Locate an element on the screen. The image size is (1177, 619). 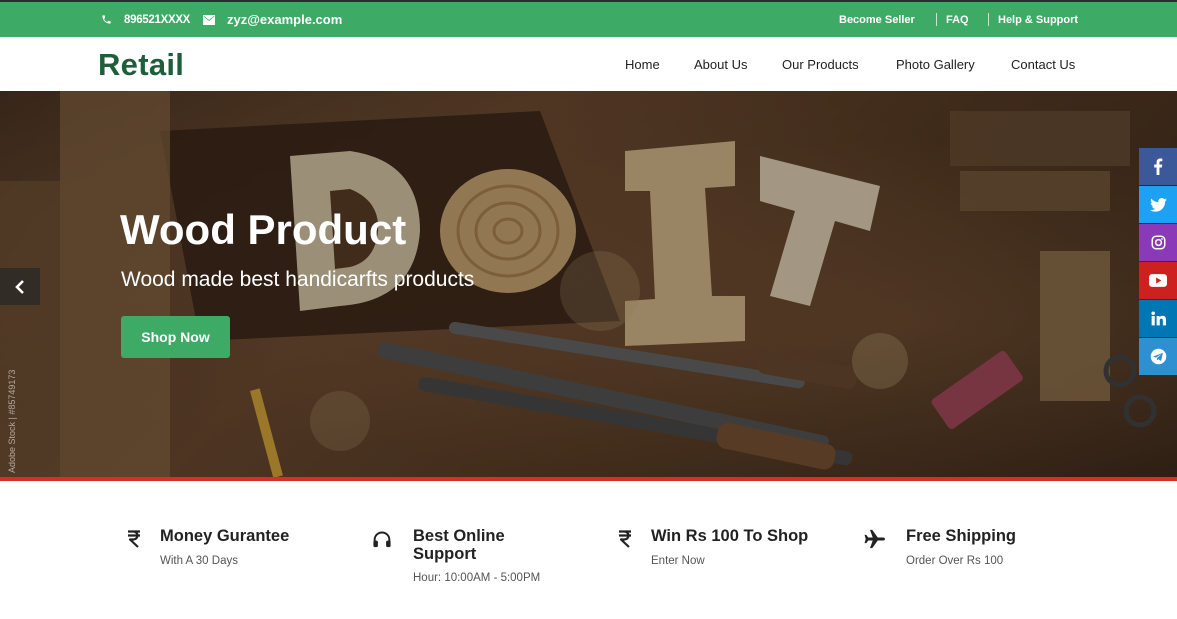
instagram-button is located at coordinates (1158, 242).